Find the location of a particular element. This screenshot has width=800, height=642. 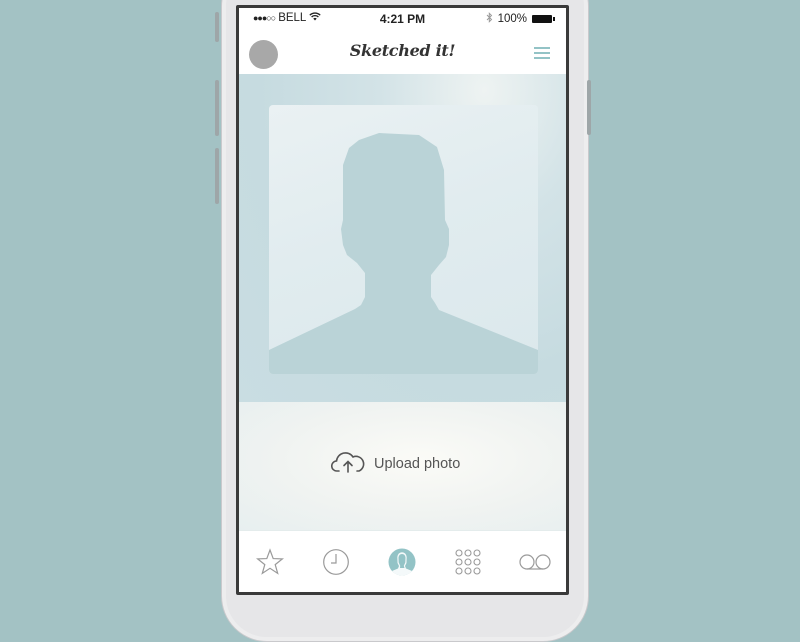

upload-section: Upload photo is located at coordinates (402, 466).